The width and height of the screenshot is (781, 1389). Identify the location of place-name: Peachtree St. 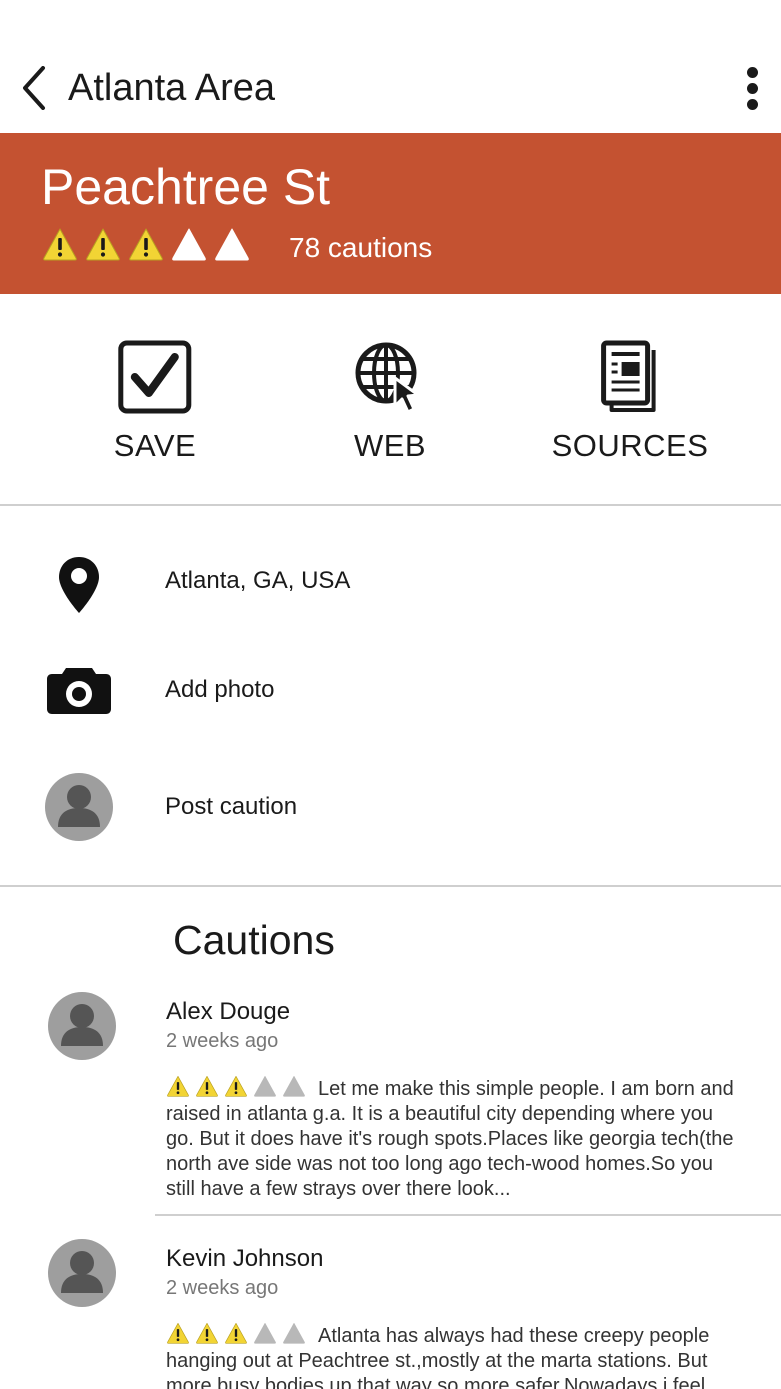
(186, 187).